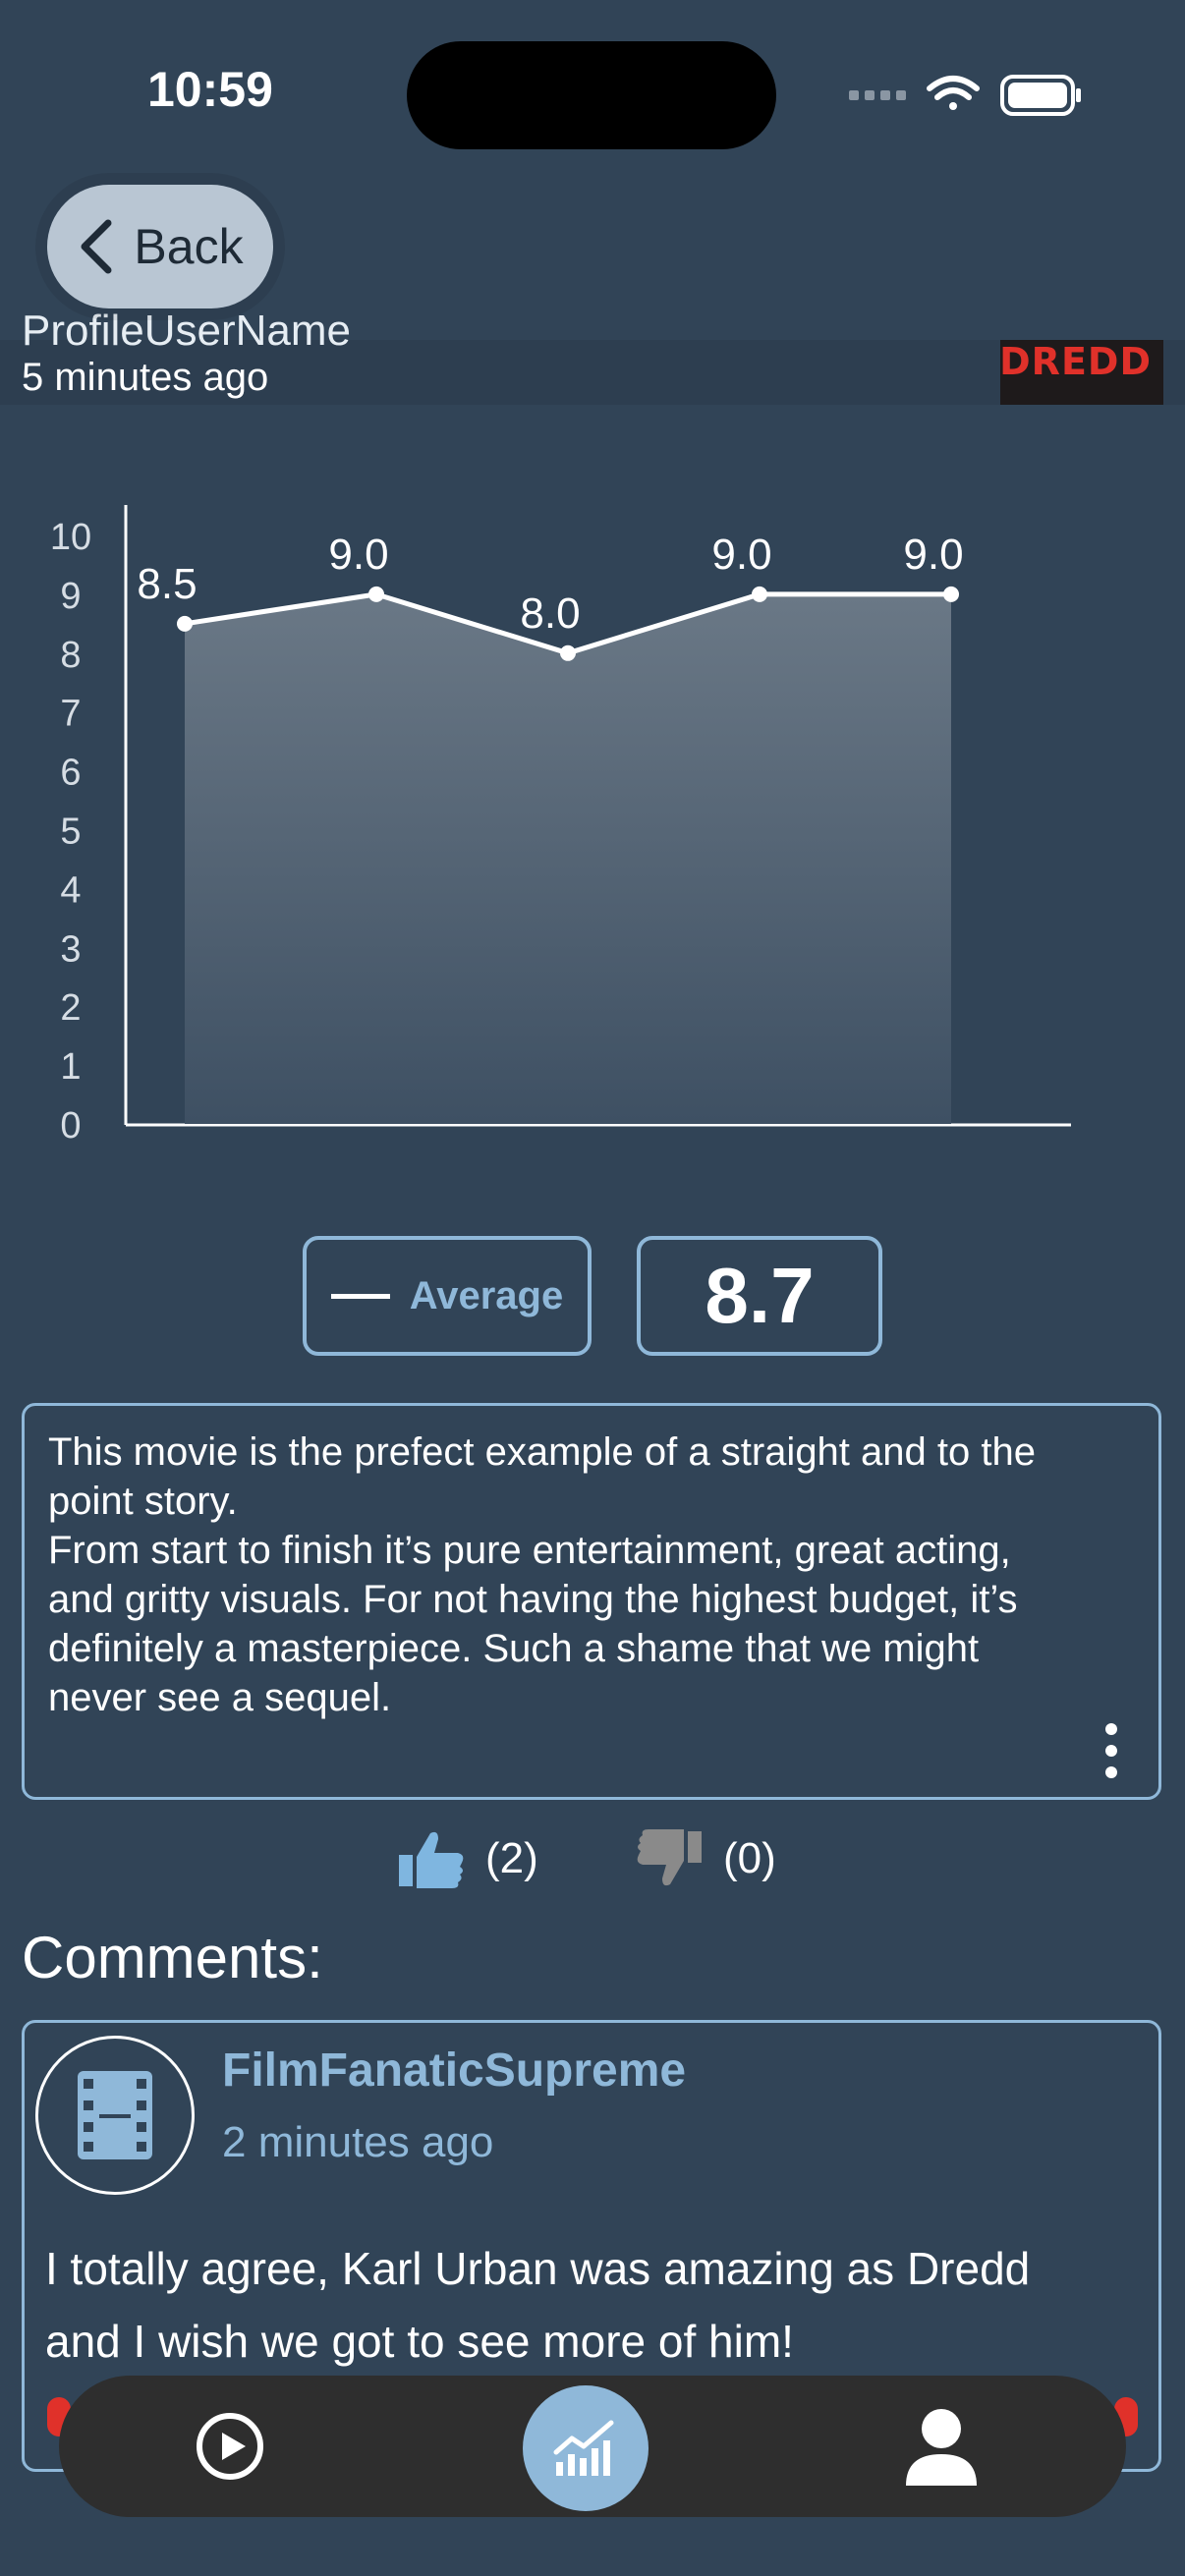 The height and width of the screenshot is (2576, 1185). Describe the element at coordinates (143, 1501) in the screenshot. I see `review-line: point story.` at that location.